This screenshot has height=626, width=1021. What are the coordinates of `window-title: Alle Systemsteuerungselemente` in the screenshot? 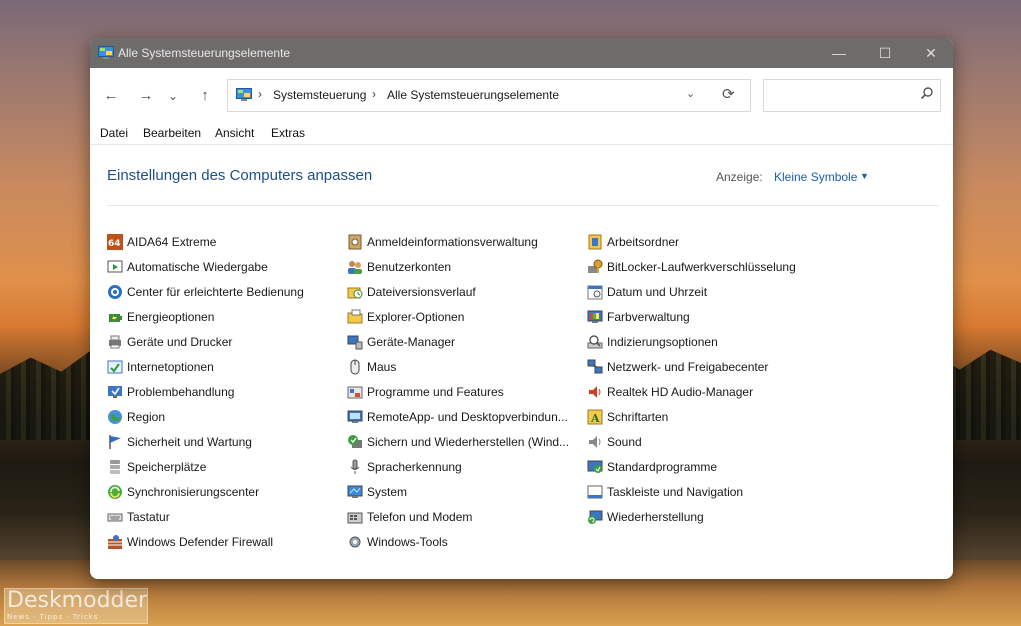 It's located at (204, 53).